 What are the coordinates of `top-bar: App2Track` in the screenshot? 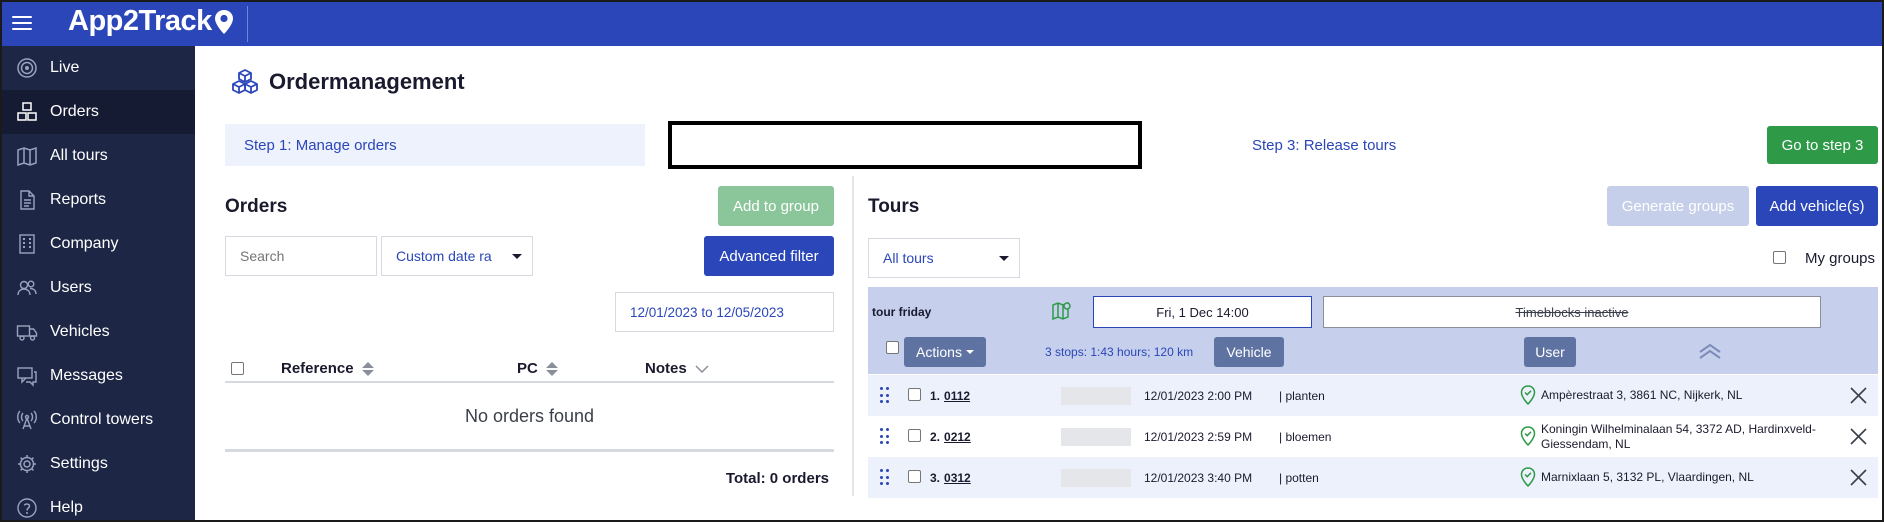 It's located at (942, 24).